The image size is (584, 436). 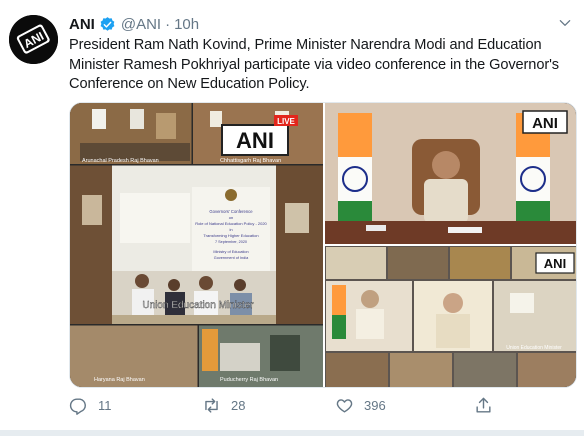 I want to click on like-button: 396, so click(x=360, y=405).